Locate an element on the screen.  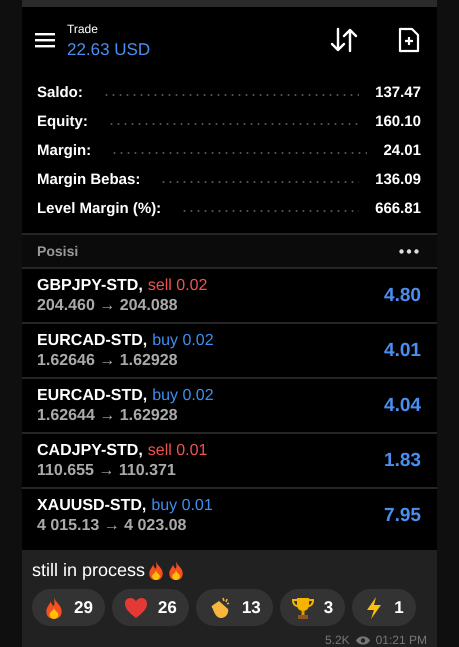
summary-value: 136.09 is located at coordinates (398, 179).